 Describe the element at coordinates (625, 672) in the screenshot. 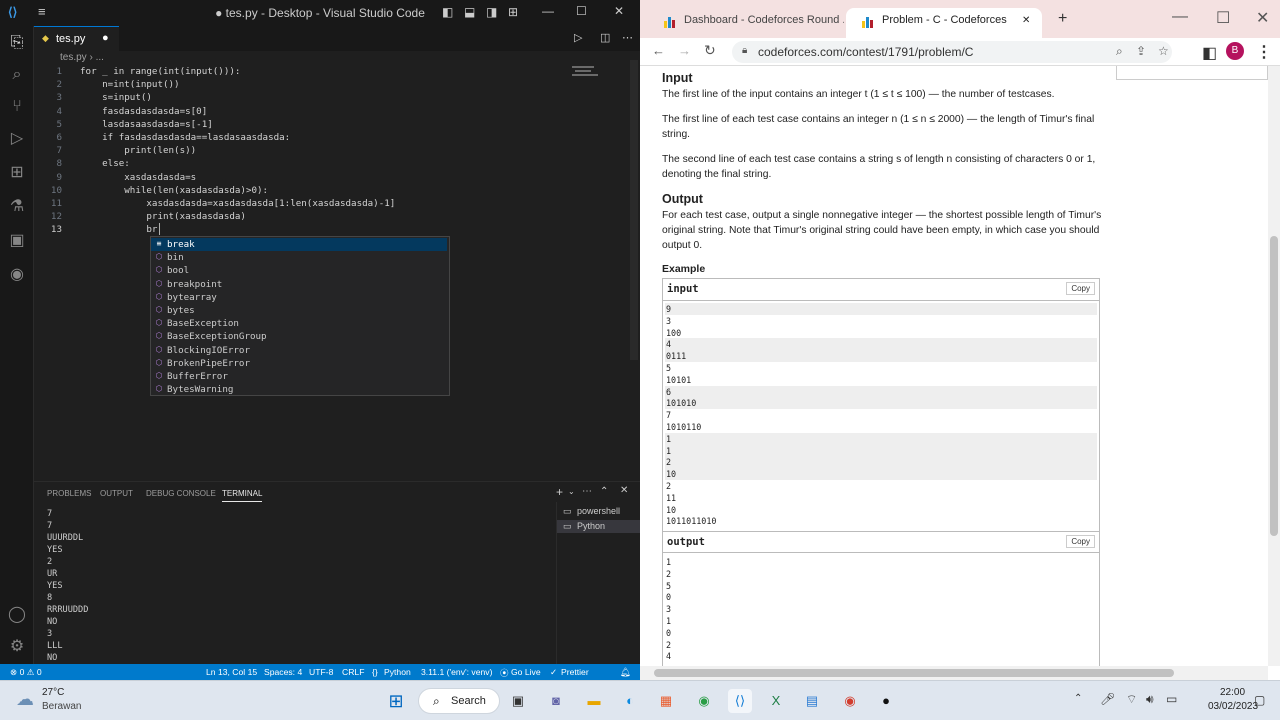

I see `notifications-bell-icon: 🔔︎` at that location.